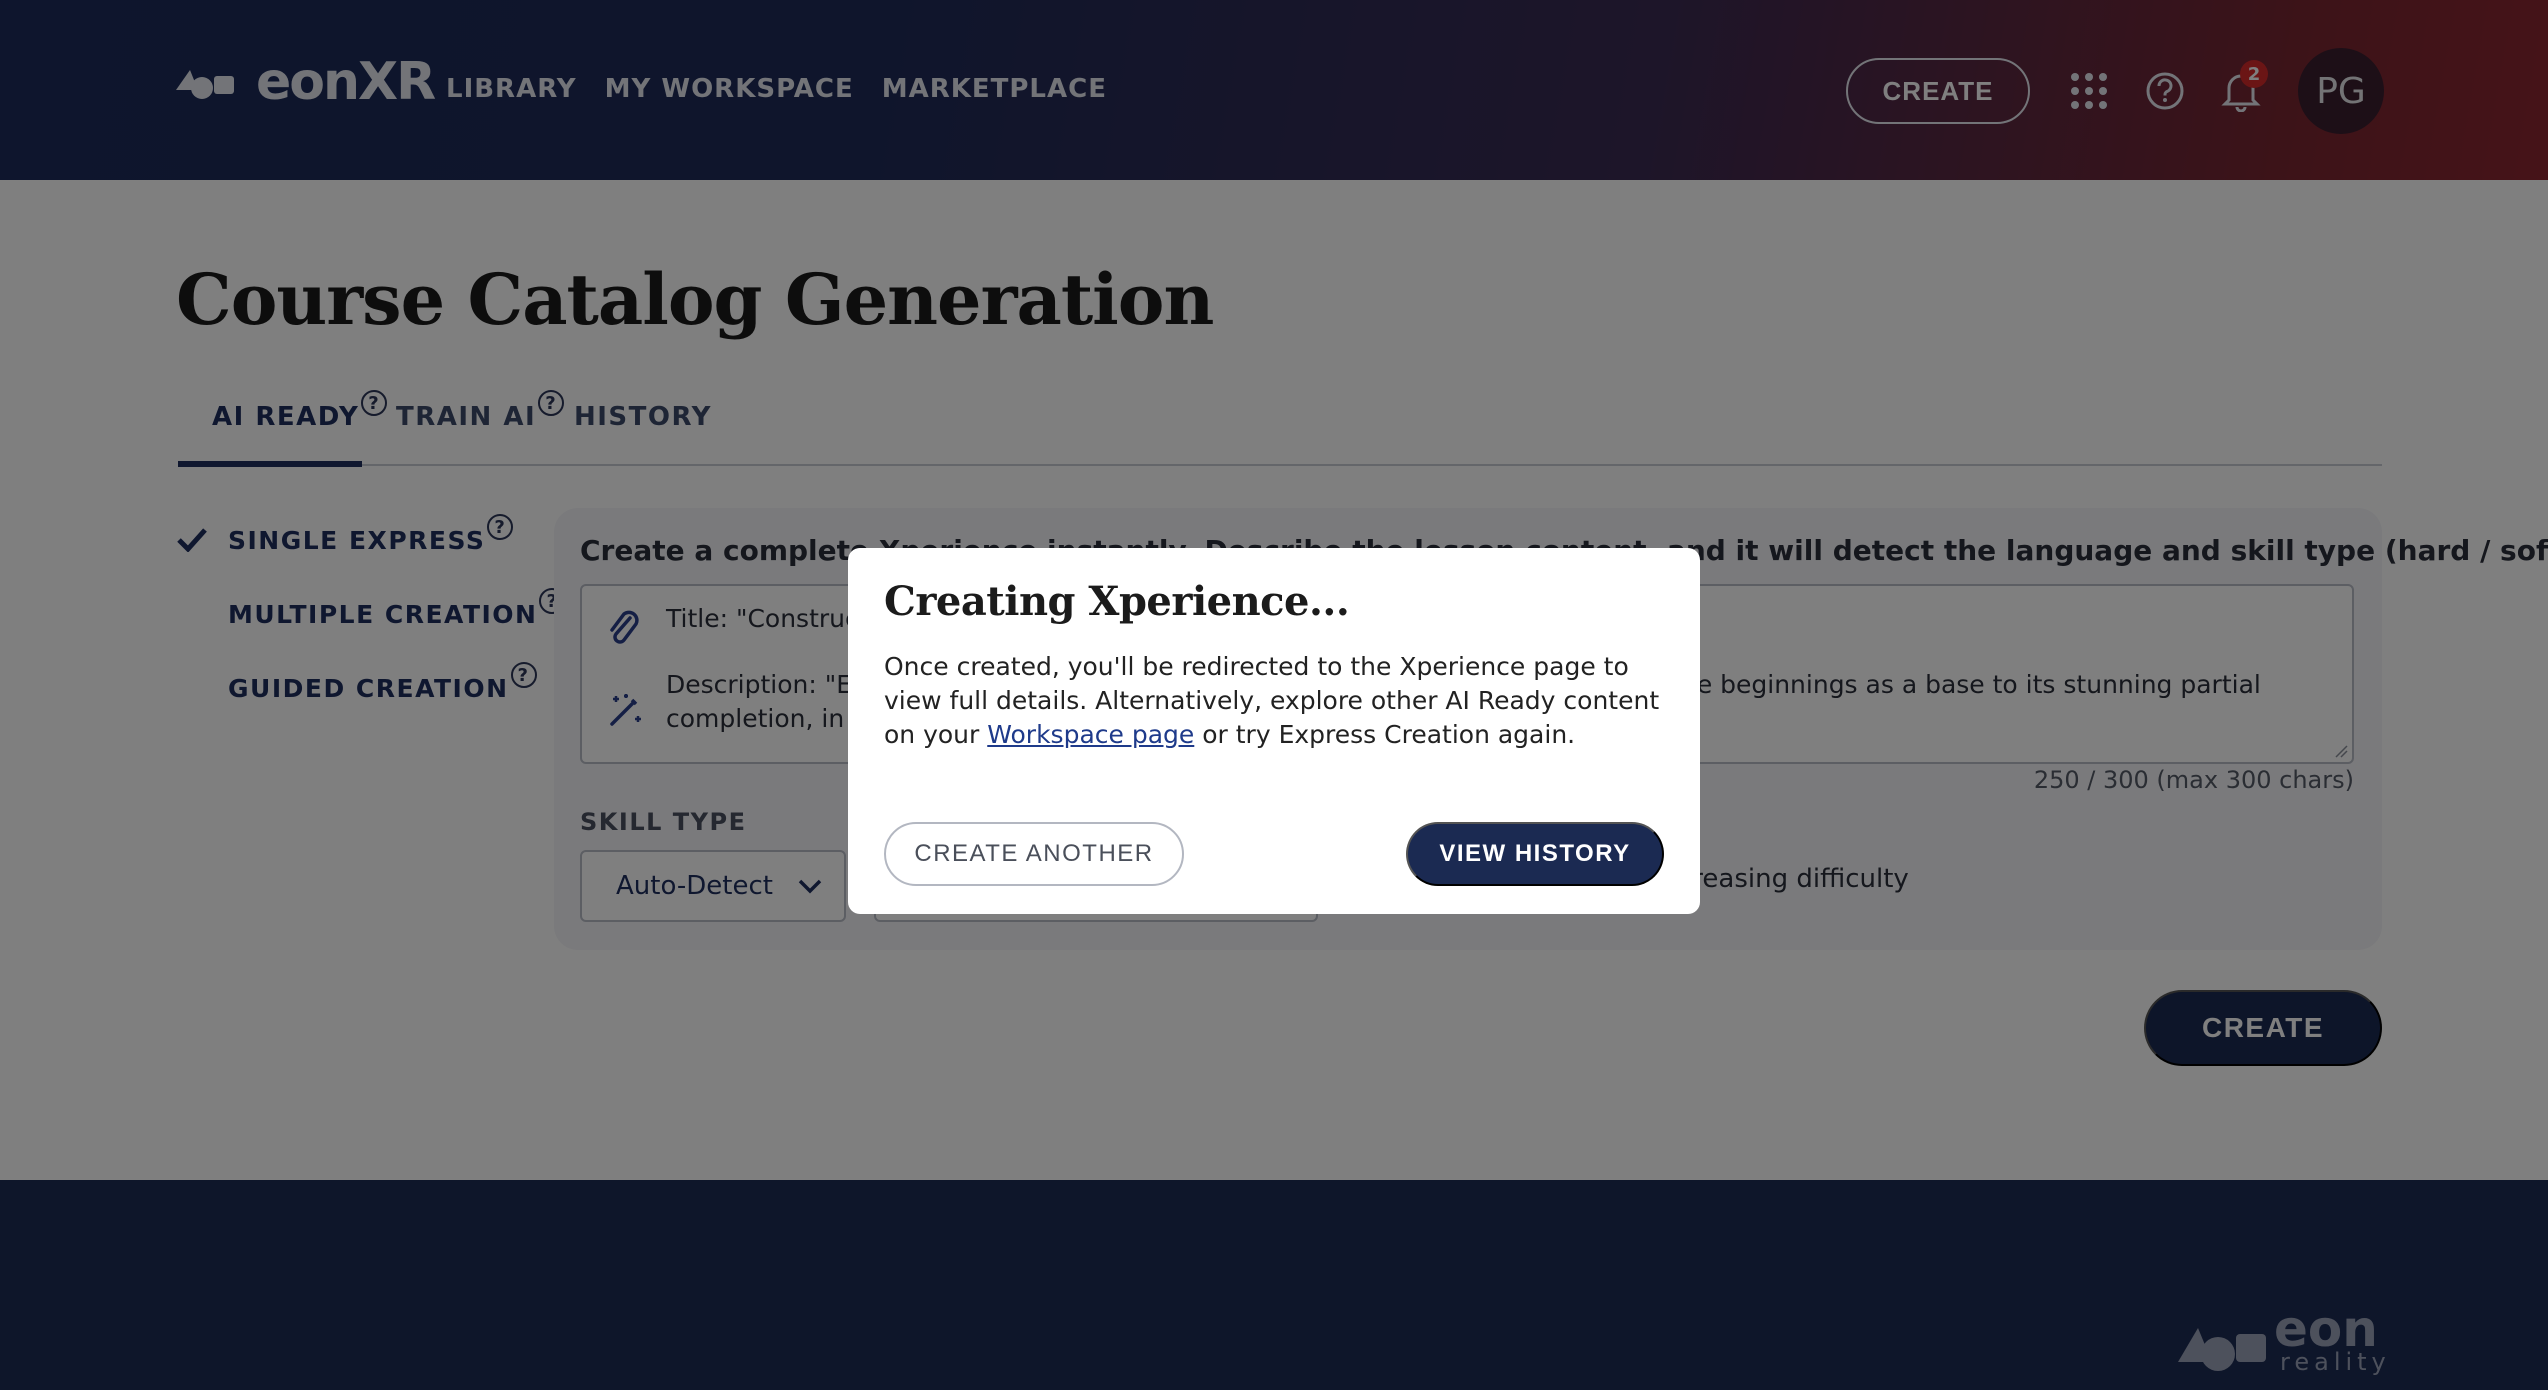  What do you see at coordinates (1535, 854) in the screenshot?
I see `view-history-button: VIEW HISTORY` at bounding box center [1535, 854].